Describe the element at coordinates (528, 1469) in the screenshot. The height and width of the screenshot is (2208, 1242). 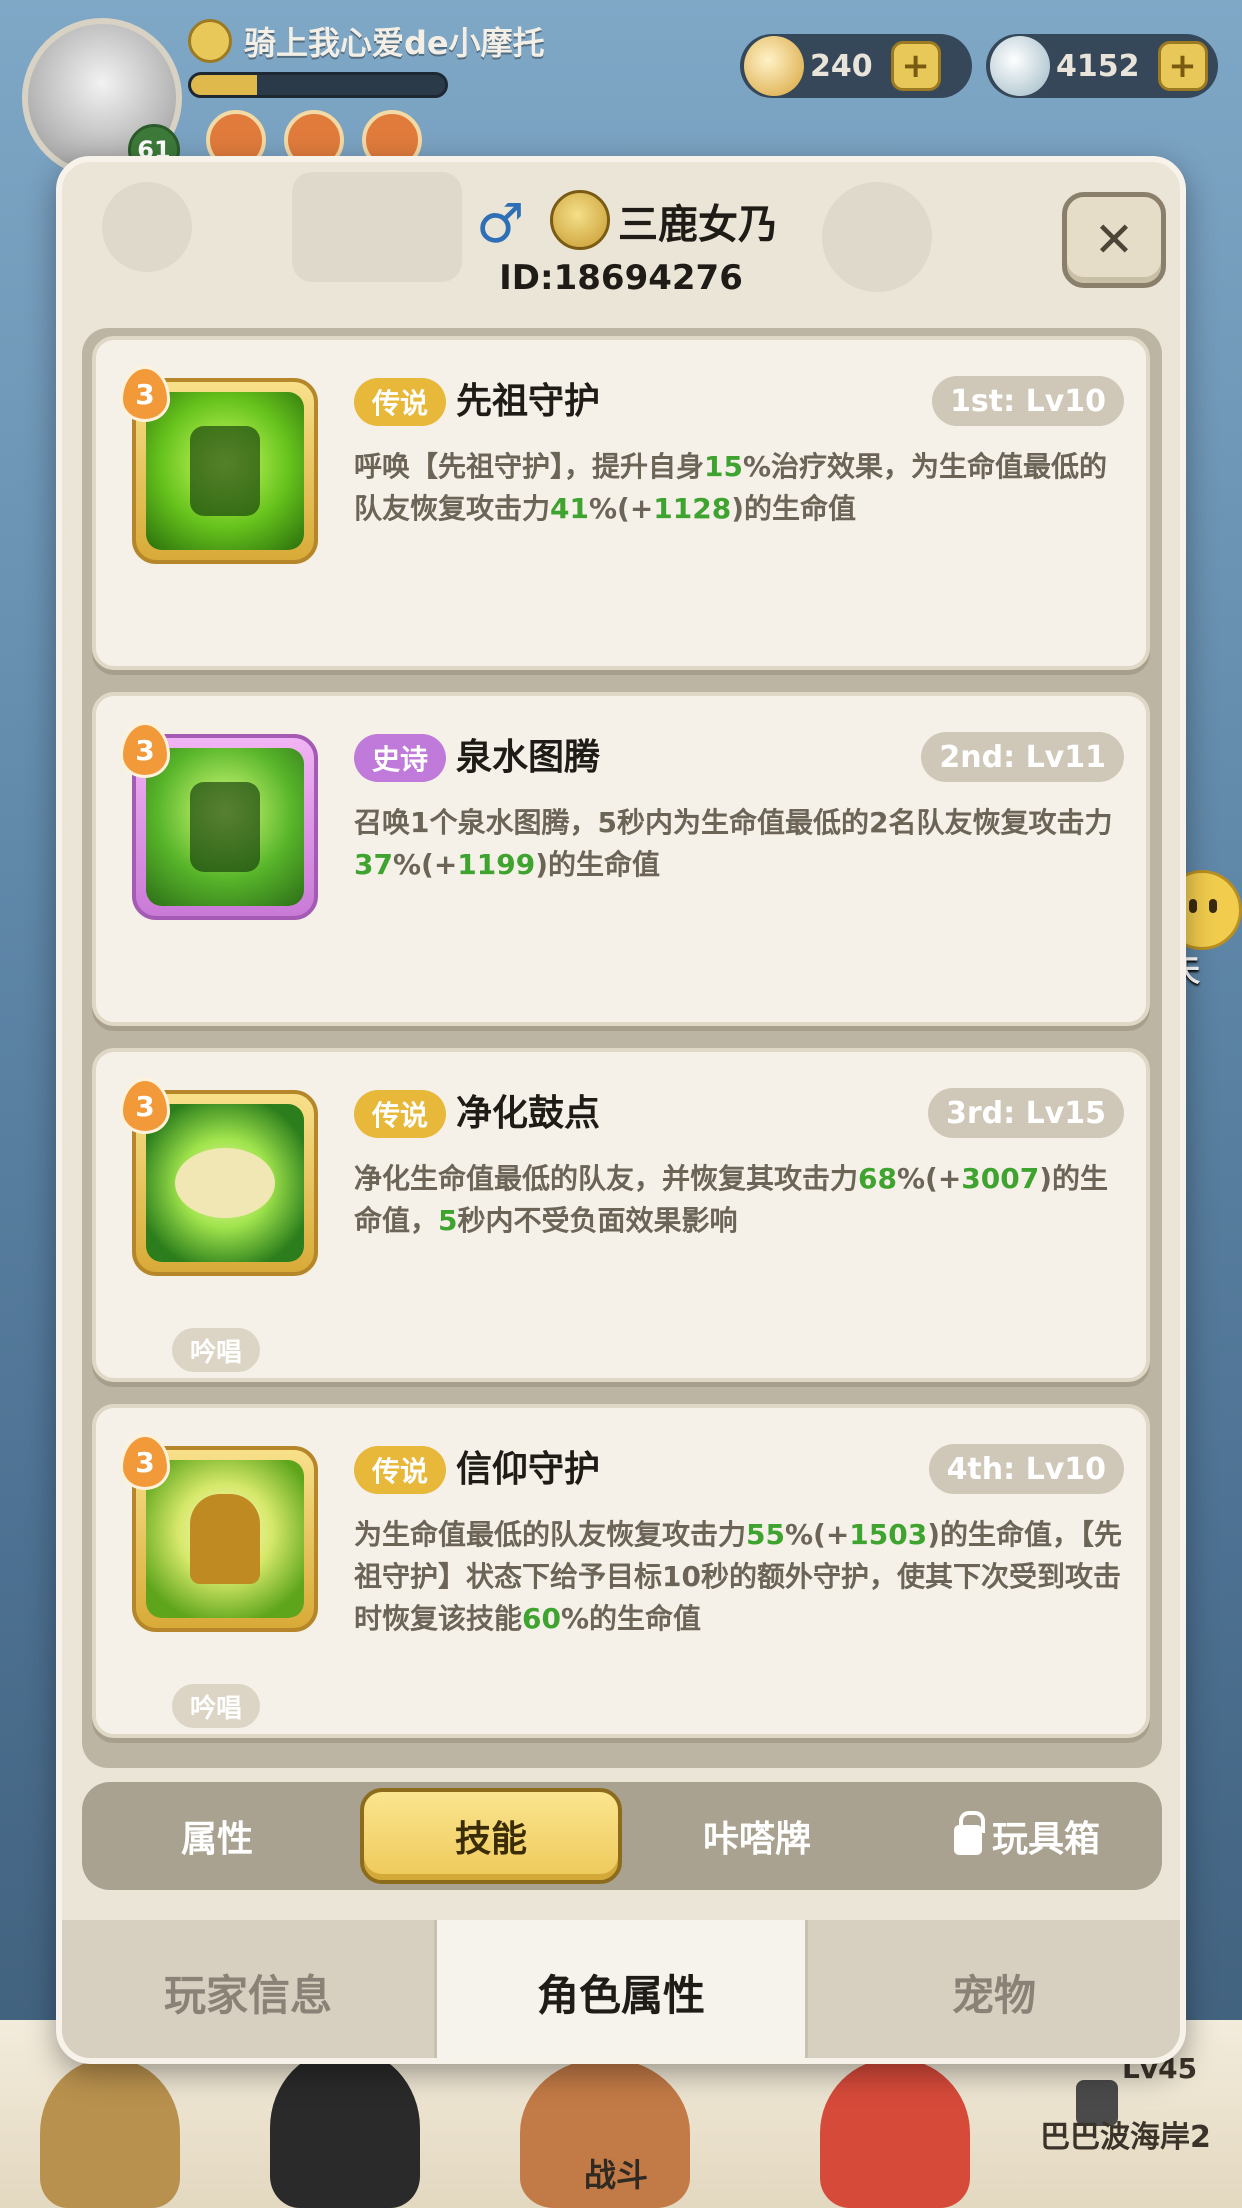
I see `skill-name: 信仰守护` at that location.